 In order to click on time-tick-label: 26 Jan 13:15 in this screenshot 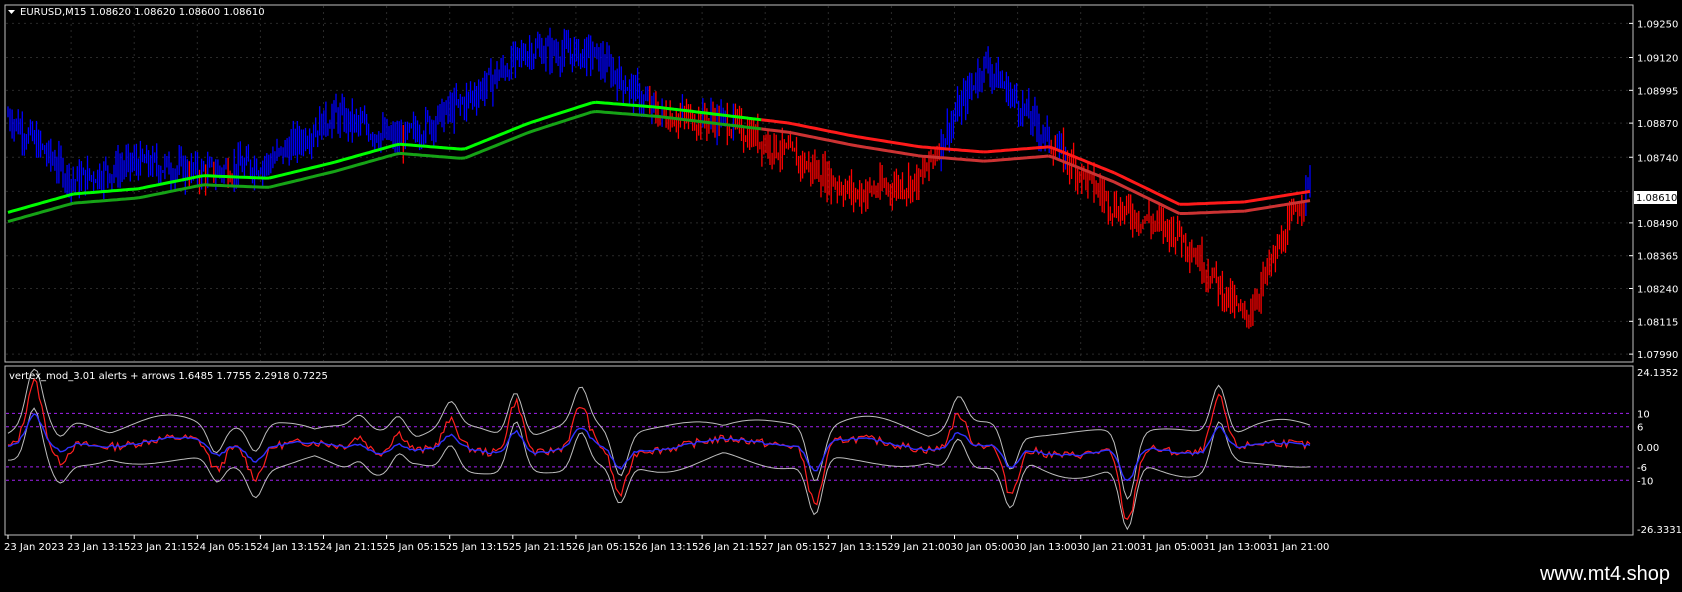, I will do `click(666, 547)`.